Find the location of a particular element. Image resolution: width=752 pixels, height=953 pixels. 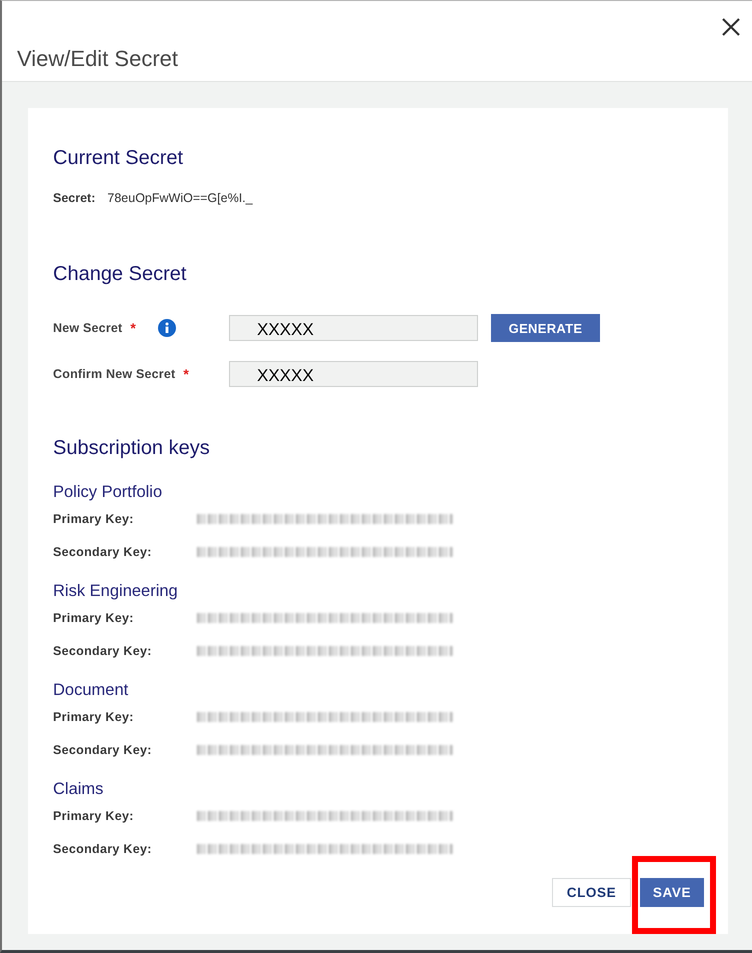

section-heading: Current Secret is located at coordinates (118, 158).